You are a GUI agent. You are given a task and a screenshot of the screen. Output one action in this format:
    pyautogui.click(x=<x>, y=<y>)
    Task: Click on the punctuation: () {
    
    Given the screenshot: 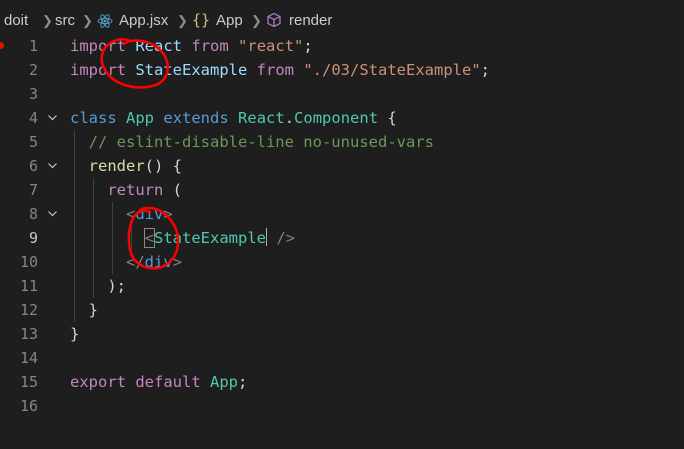 What is the action you would take?
    pyautogui.click(x=163, y=166)
    